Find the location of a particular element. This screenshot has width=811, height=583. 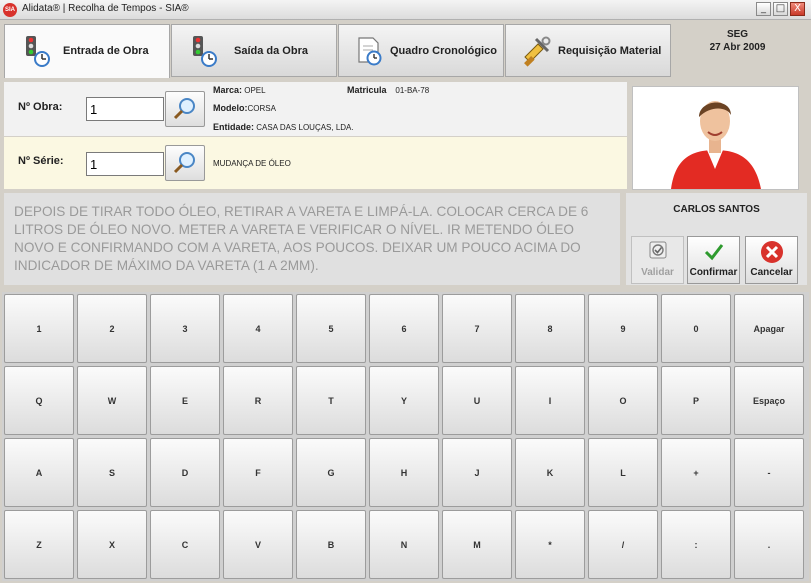

key: 4 is located at coordinates (258, 328).